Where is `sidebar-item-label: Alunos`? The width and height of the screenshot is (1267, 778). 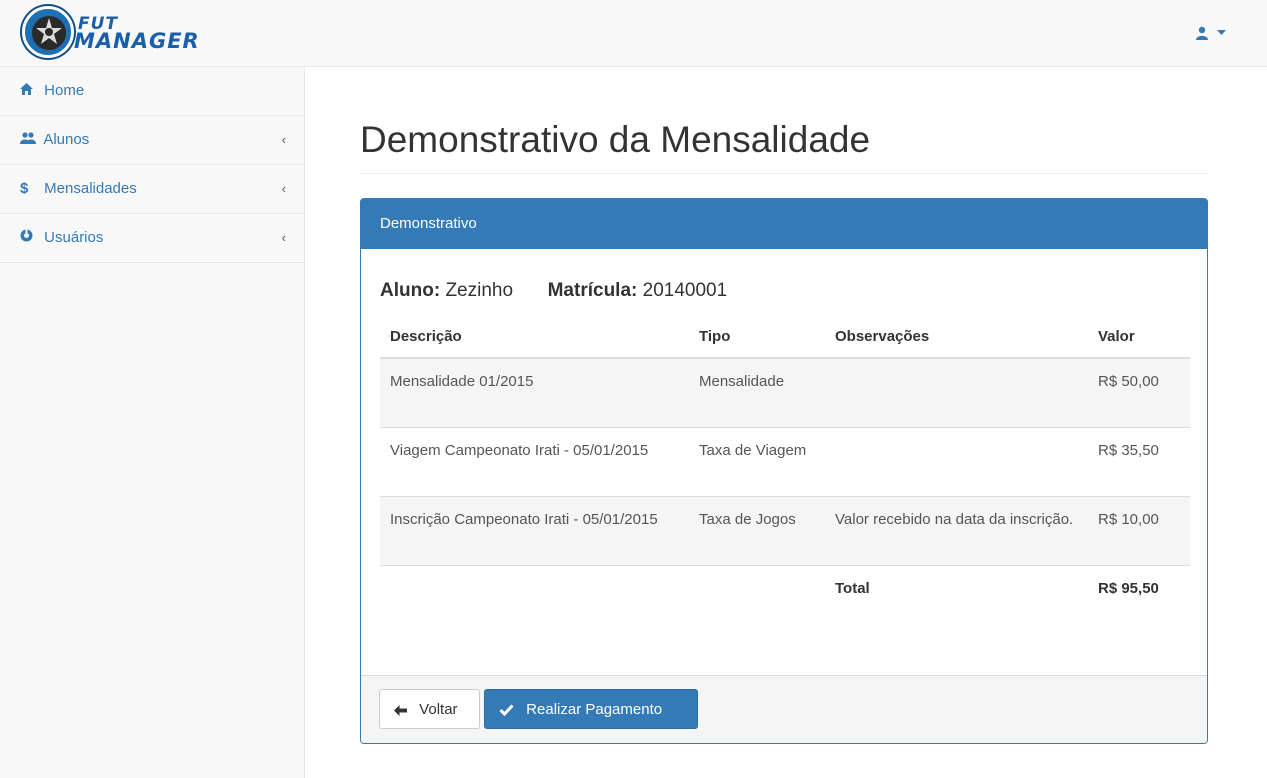
sidebar-item-label: Alunos is located at coordinates (66, 139).